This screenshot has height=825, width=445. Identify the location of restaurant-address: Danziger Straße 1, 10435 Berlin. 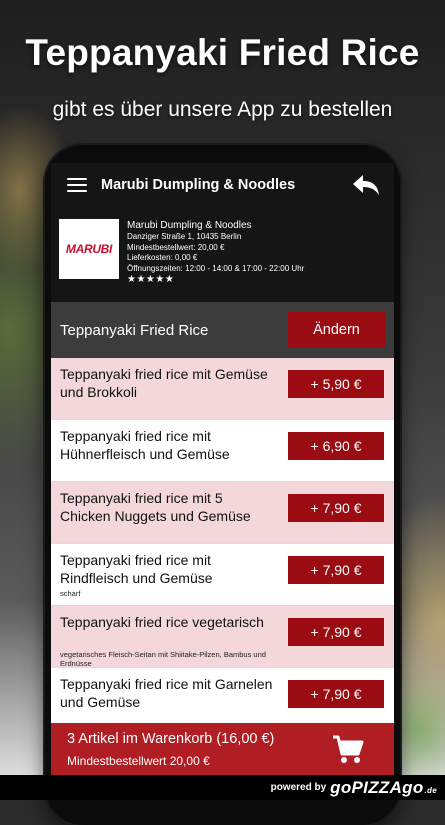
(184, 236).